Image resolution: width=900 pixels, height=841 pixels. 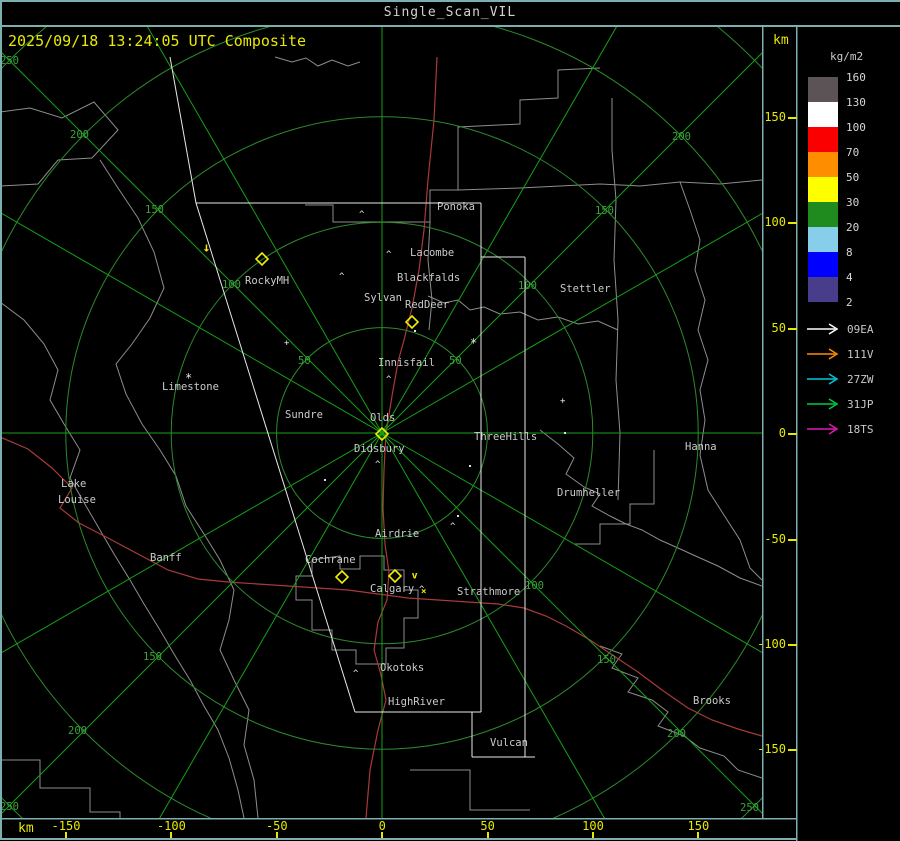 What do you see at coordinates (188, 378) in the screenshot?
I see `star-marker: *` at bounding box center [188, 378].